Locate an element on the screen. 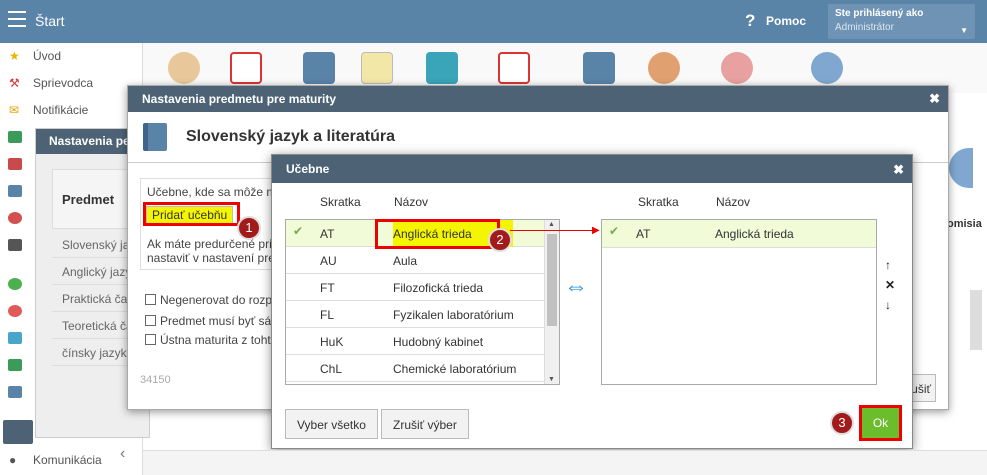 The height and width of the screenshot is (475, 987). calendar-icon is located at coordinates (15, 164).